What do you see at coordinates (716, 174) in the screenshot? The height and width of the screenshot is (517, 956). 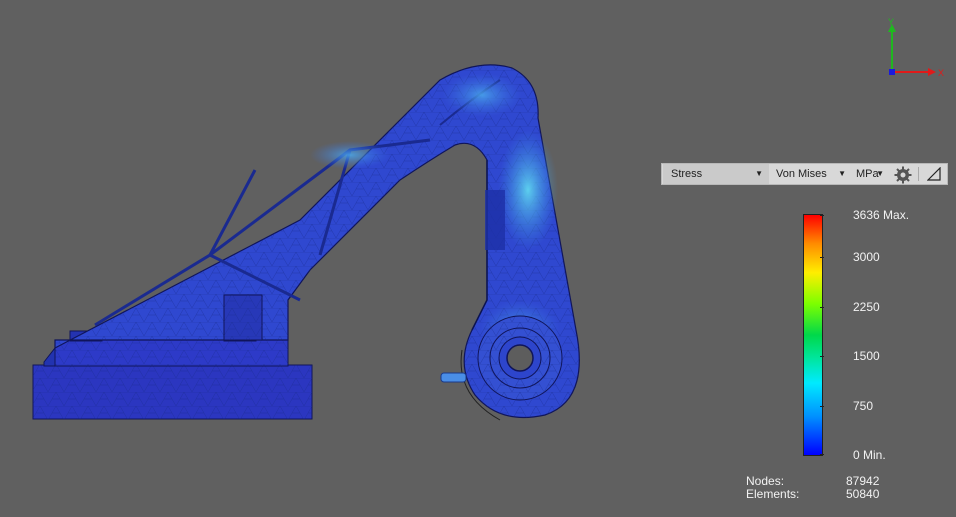 I see `result-type-dropdown: Stress ▼` at bounding box center [716, 174].